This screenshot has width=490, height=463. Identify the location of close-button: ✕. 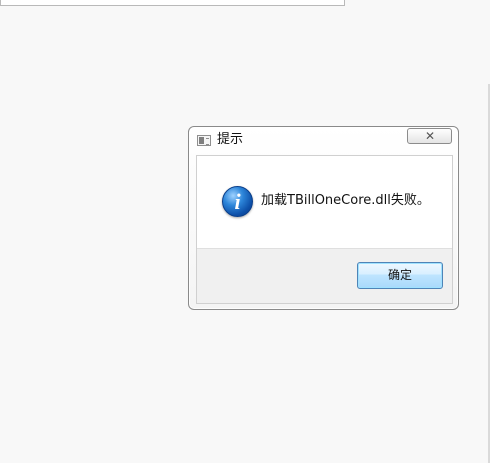
(429, 136).